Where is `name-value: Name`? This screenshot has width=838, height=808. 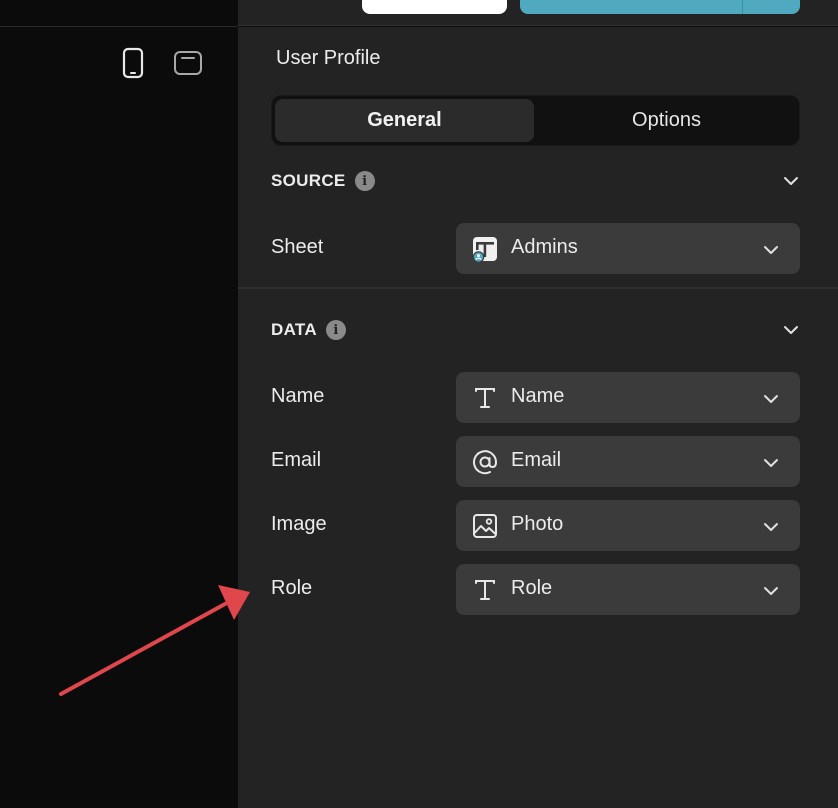
name-value: Name is located at coordinates (538, 396).